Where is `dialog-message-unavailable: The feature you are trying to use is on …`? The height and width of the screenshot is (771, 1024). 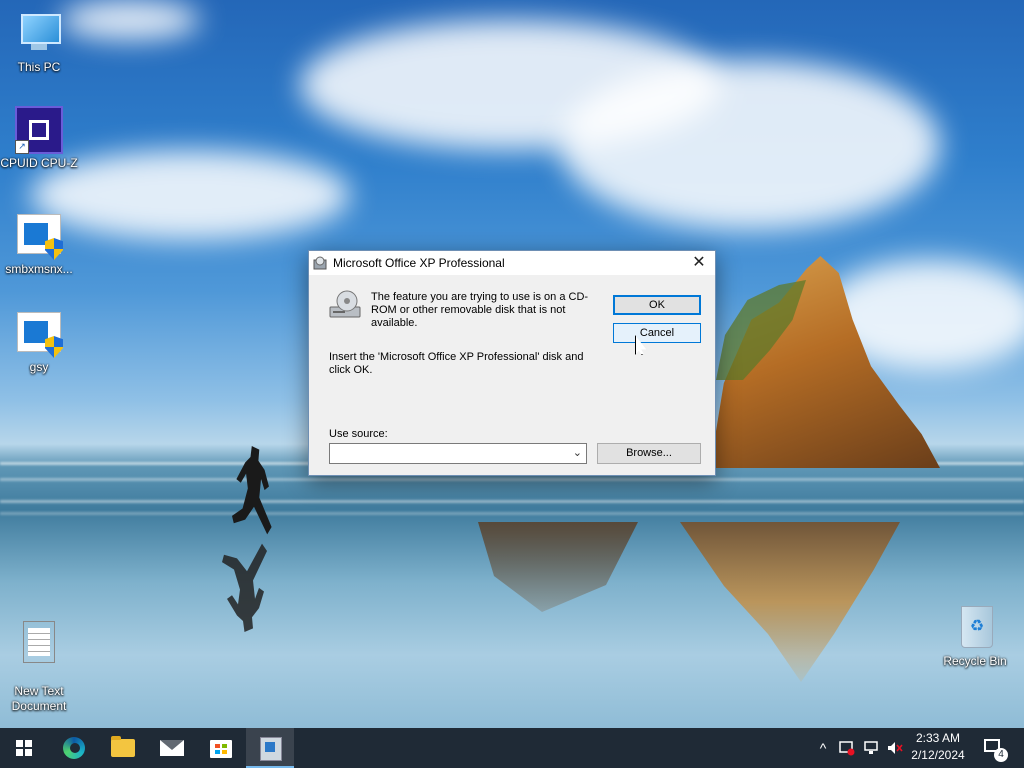
dialog-message-unavailable: The feature you are trying to use is on … is located at coordinates (480, 310).